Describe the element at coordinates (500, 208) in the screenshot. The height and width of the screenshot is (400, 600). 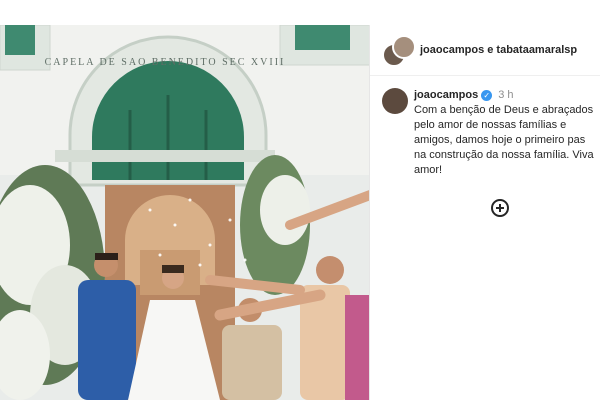
I see `plus-circle-icon` at that location.